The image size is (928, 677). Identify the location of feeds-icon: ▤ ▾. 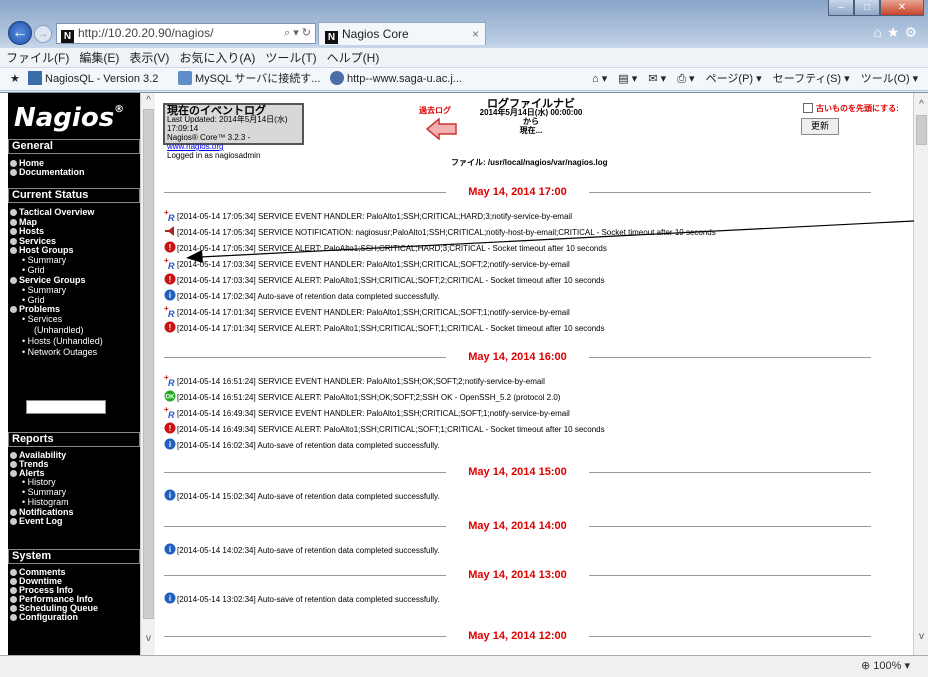
(627, 79).